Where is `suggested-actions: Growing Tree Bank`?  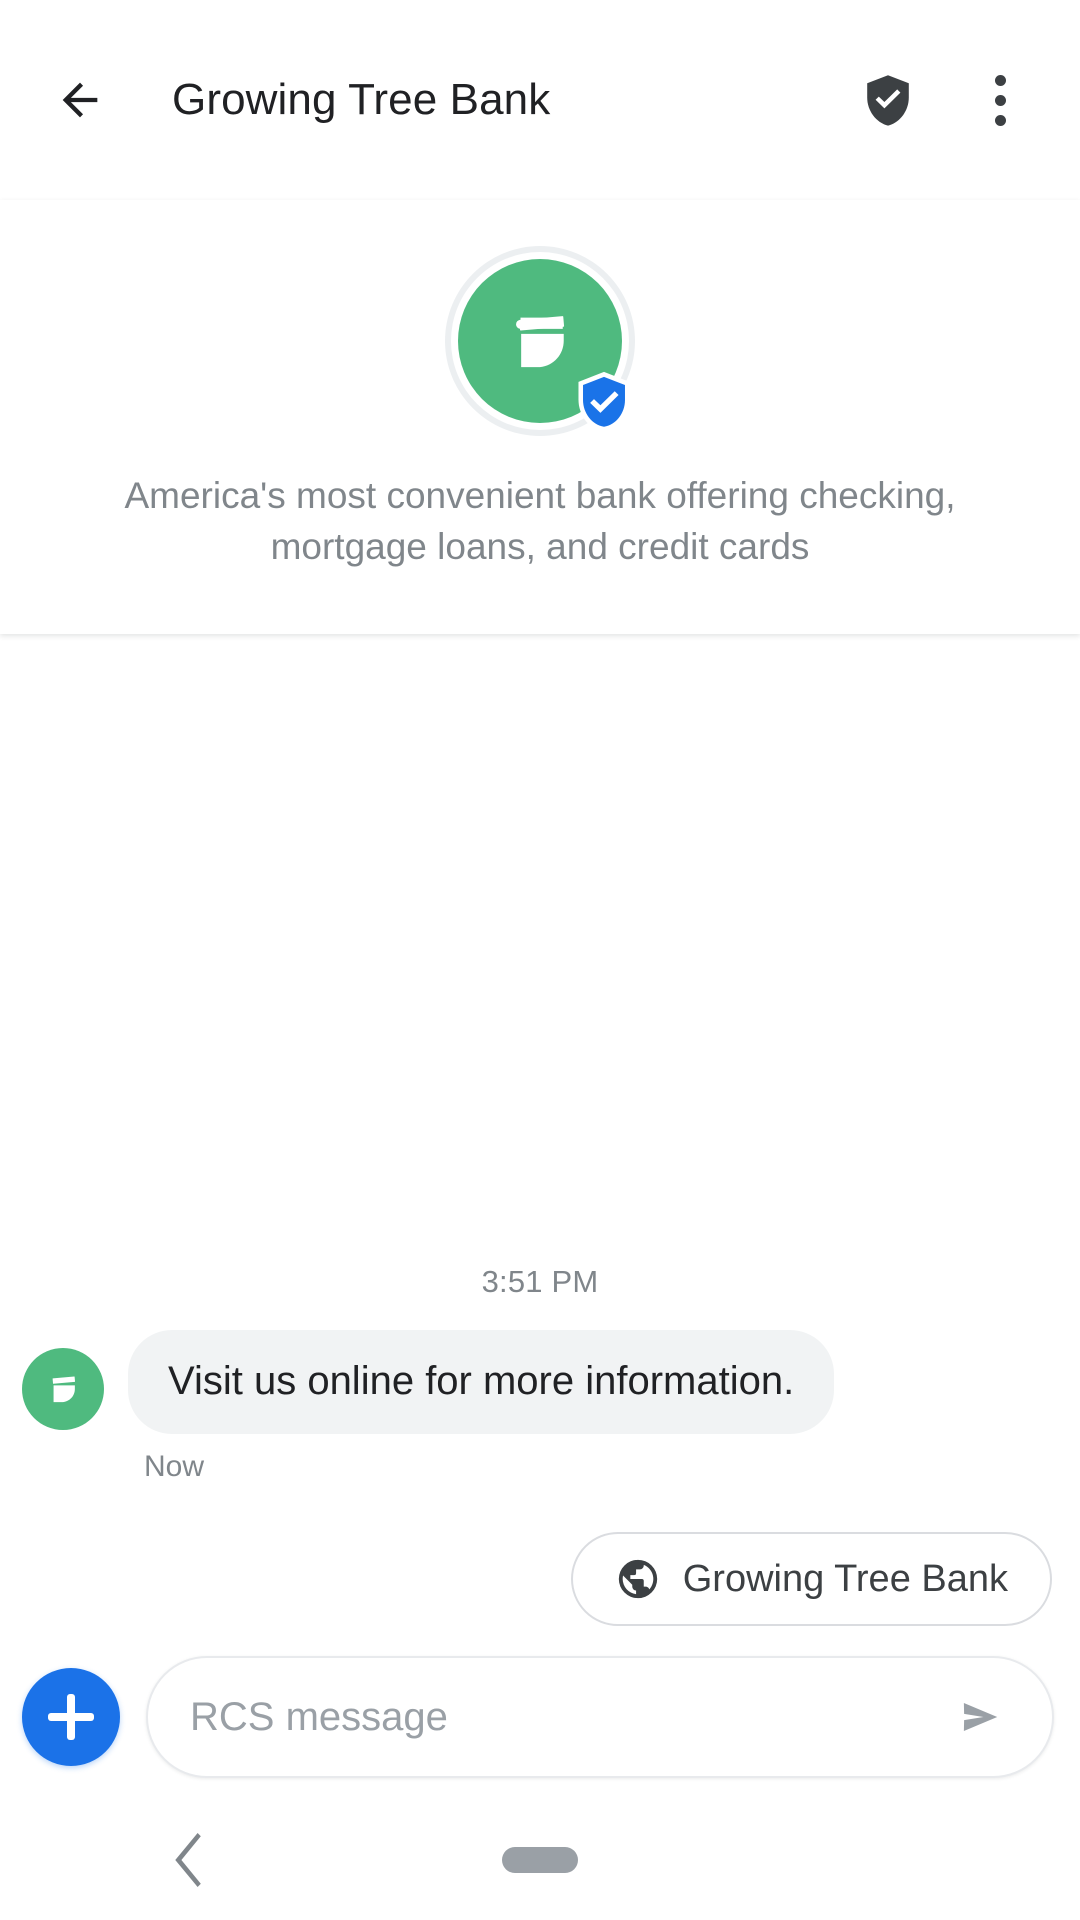 suggested-actions: Growing Tree Bank is located at coordinates (540, 1555).